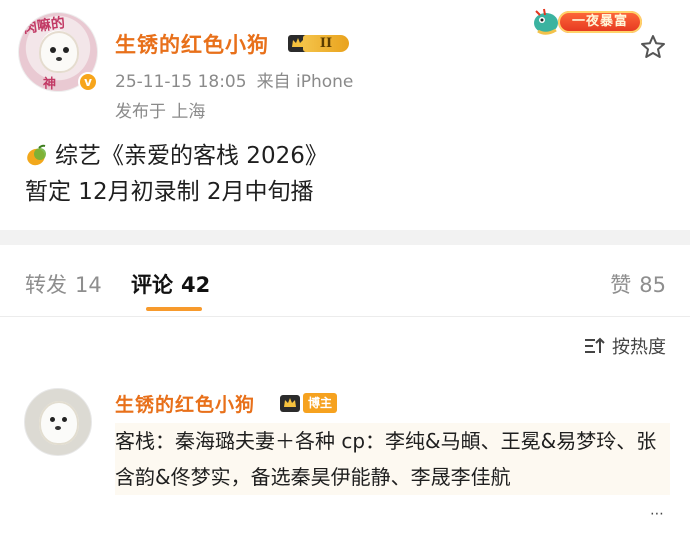 The width and height of the screenshot is (690, 552). I want to click on comment-author-name: 生锈的红色小狗, so click(185, 403).